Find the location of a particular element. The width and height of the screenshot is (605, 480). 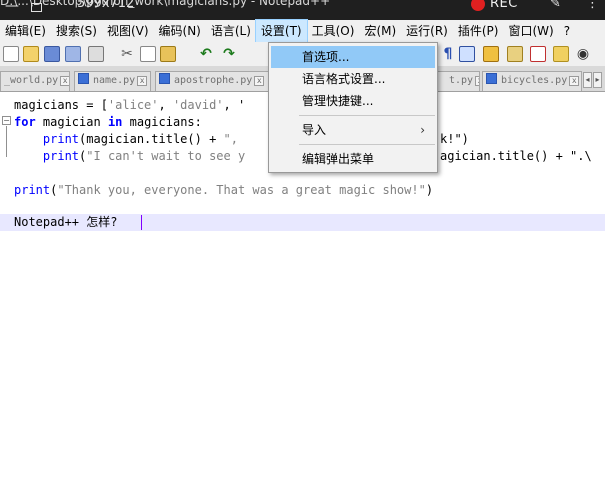

menu-search: 搜索(S) is located at coordinates (76, 31).